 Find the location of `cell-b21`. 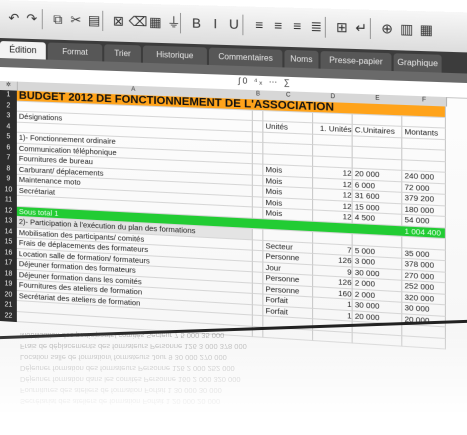

cell-b21 is located at coordinates (258, 321).